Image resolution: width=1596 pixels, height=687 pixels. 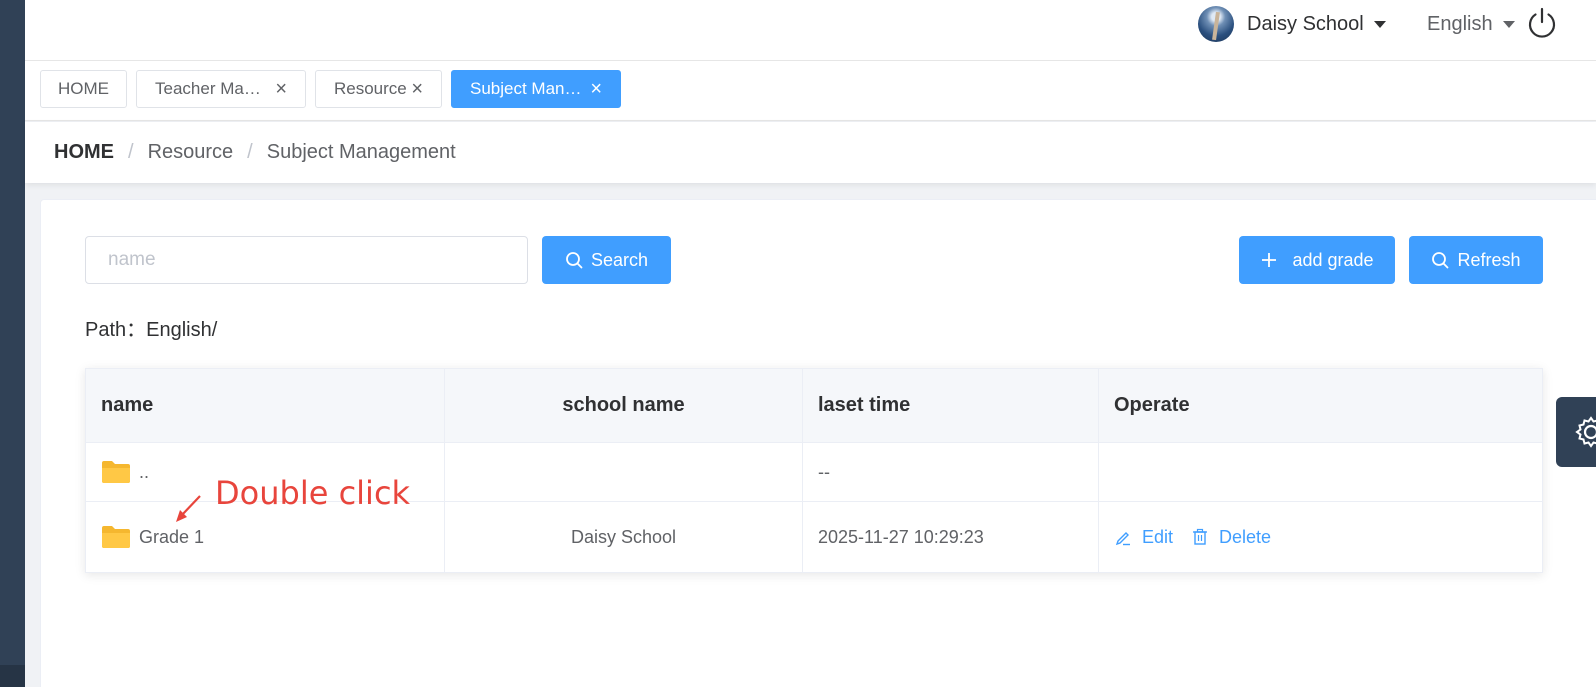 What do you see at coordinates (265, 537) in the screenshot?
I see `name-cell: Grade 1` at bounding box center [265, 537].